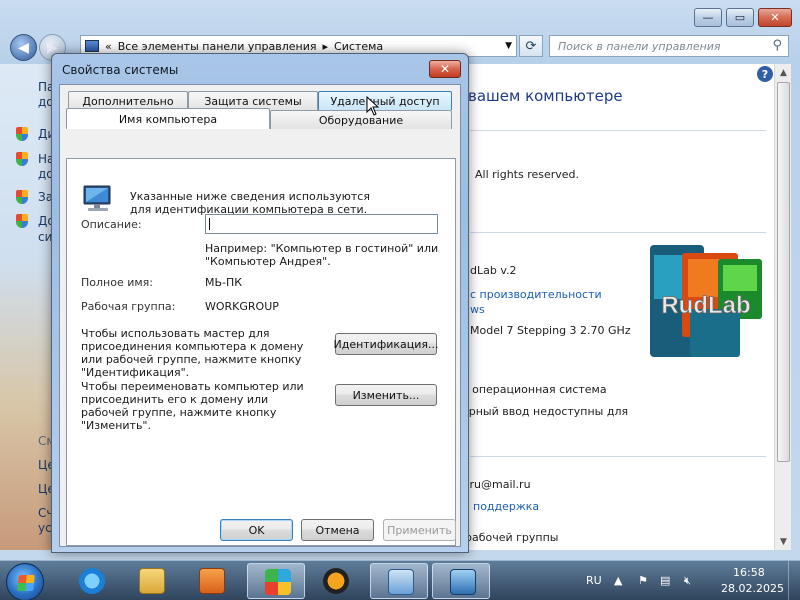 Image resolution: width=800 pixels, height=600 pixels. I want to click on taskbar-aimp, so click(335, 581).